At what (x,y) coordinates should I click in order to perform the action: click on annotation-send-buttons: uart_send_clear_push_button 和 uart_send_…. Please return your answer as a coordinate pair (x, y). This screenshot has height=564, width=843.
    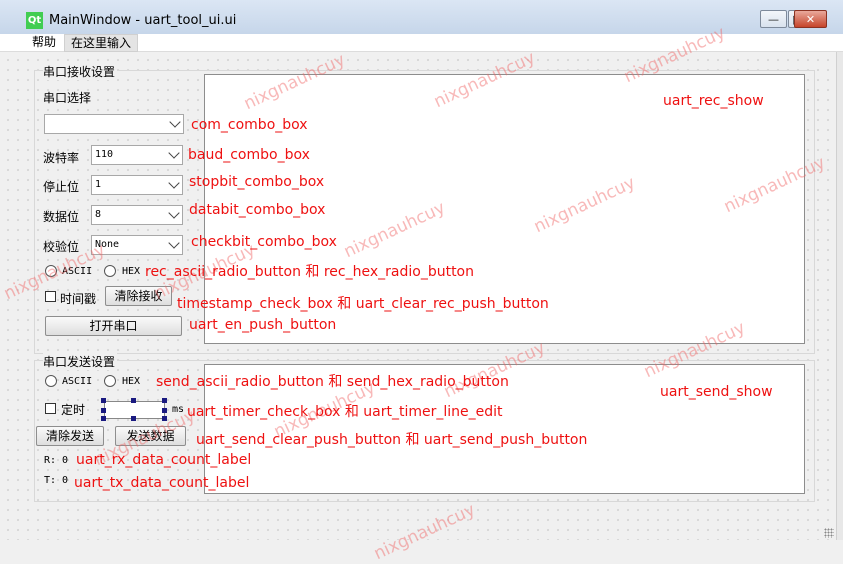
    Looking at the image, I should click on (392, 440).